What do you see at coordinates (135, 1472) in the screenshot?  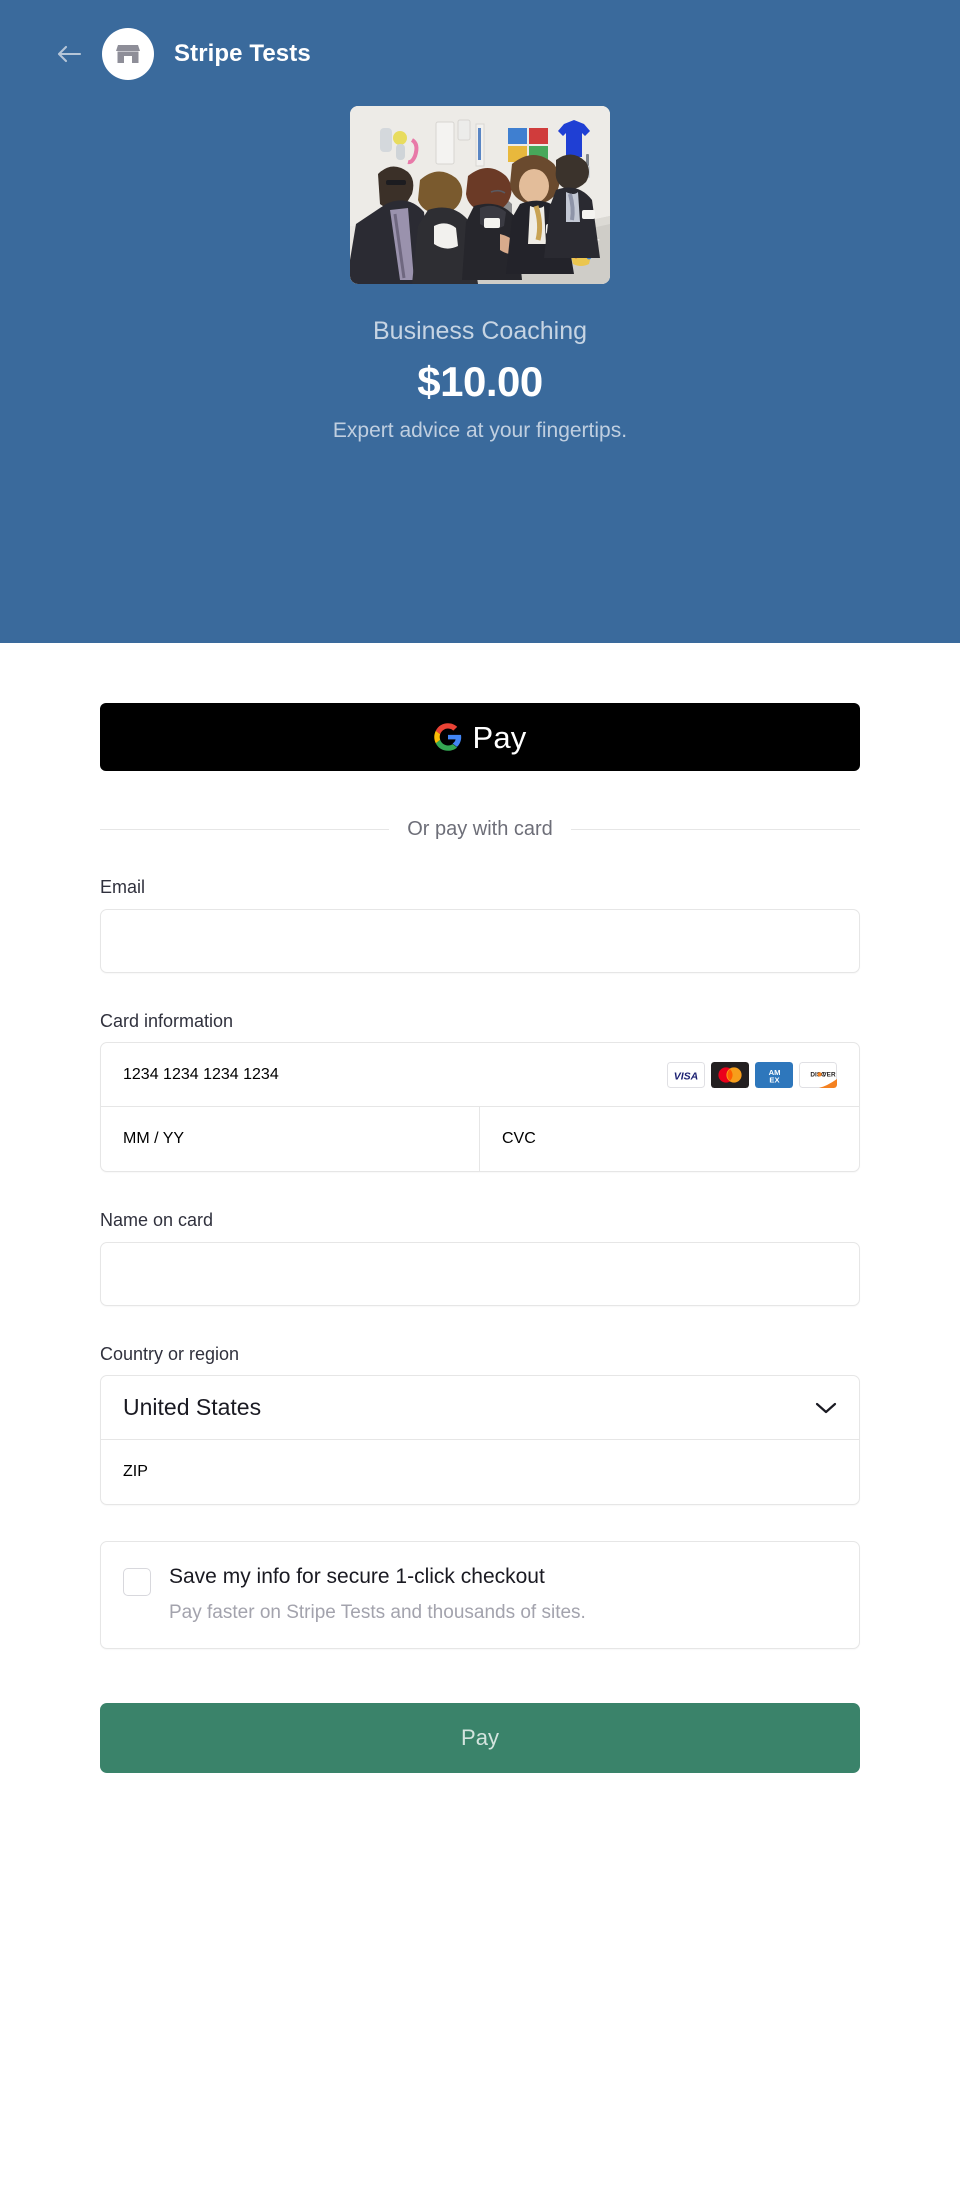 I see `zip-placeholder: ZIP` at bounding box center [135, 1472].